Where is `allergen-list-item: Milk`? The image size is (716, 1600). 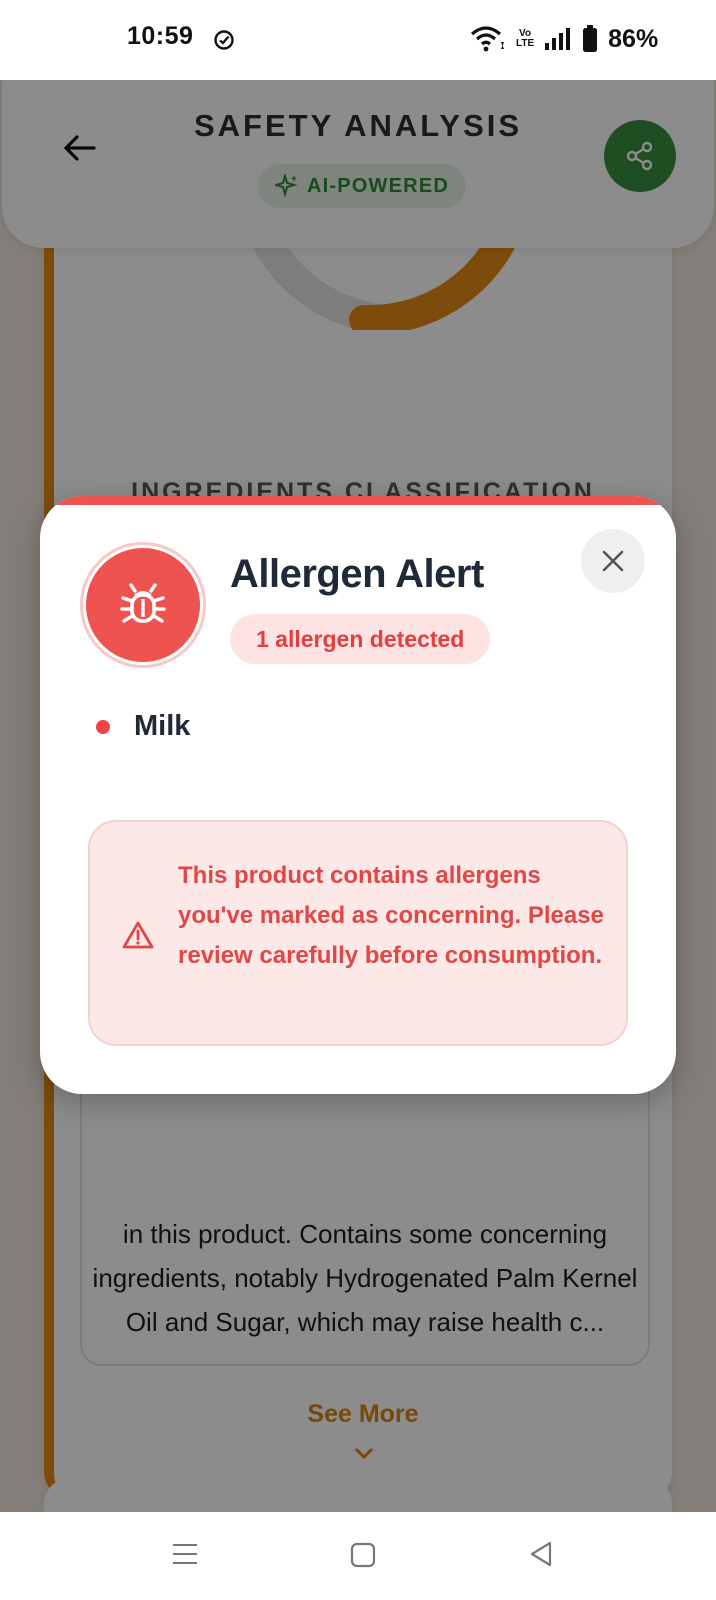
allergen-list-item: Milk is located at coordinates (143, 726).